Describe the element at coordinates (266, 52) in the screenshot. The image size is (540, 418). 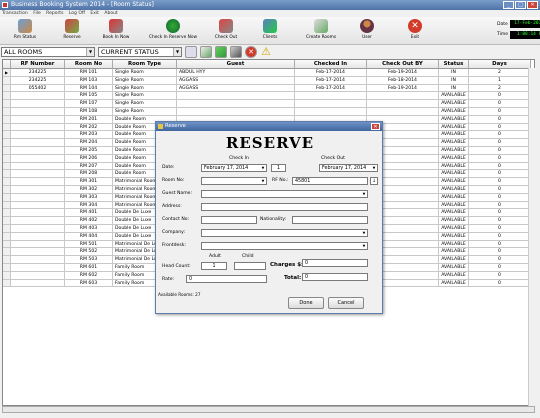
I see `warning-icon: ⚠` at that location.